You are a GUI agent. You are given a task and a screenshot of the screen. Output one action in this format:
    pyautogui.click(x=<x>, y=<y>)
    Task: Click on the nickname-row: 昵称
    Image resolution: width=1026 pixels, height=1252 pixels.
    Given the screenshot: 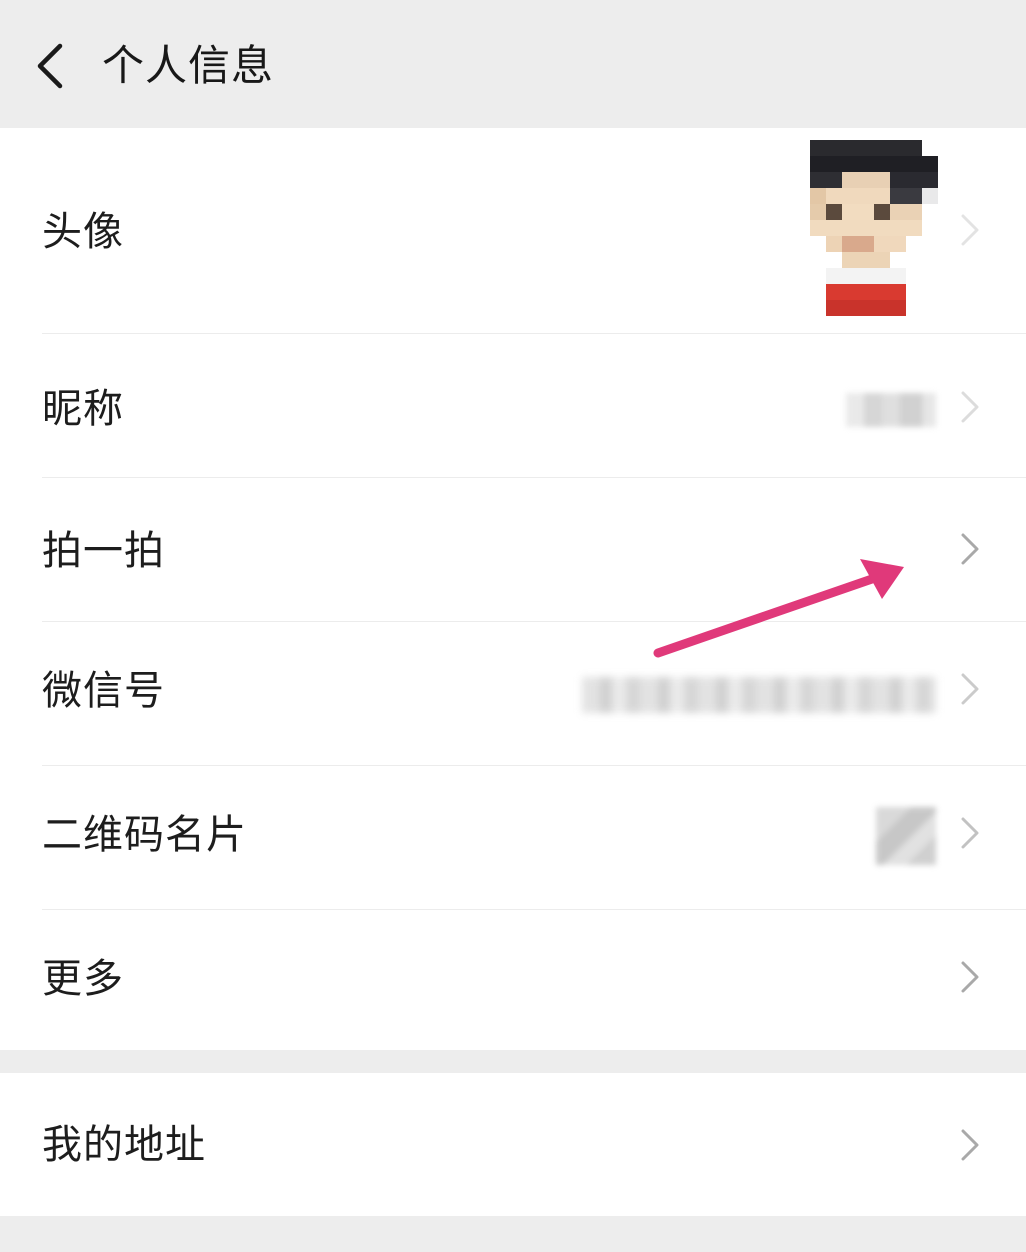 What is the action you would take?
    pyautogui.click(x=513, y=405)
    